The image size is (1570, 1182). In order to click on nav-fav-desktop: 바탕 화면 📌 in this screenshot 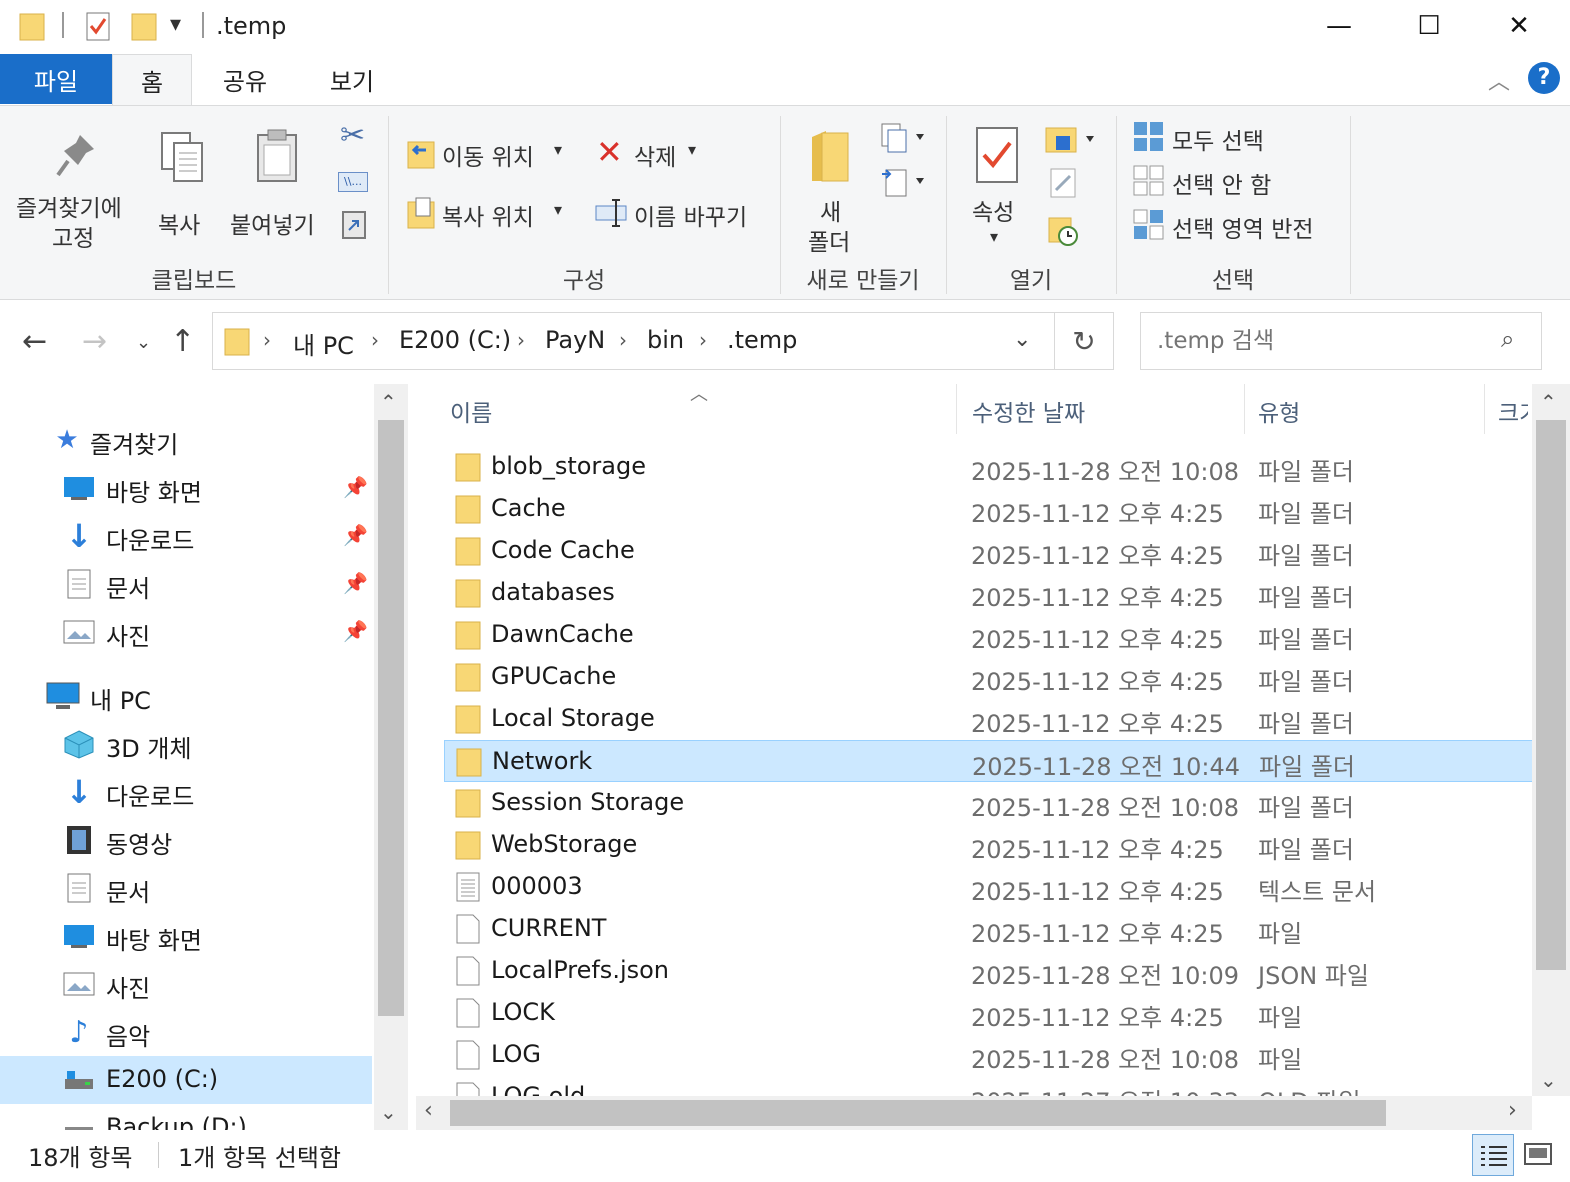, I will do `click(186, 488)`.